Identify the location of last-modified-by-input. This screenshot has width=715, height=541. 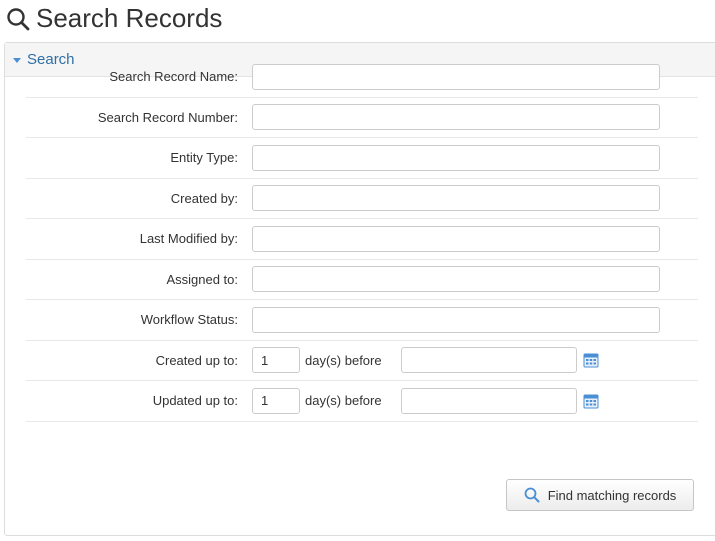
(456, 238).